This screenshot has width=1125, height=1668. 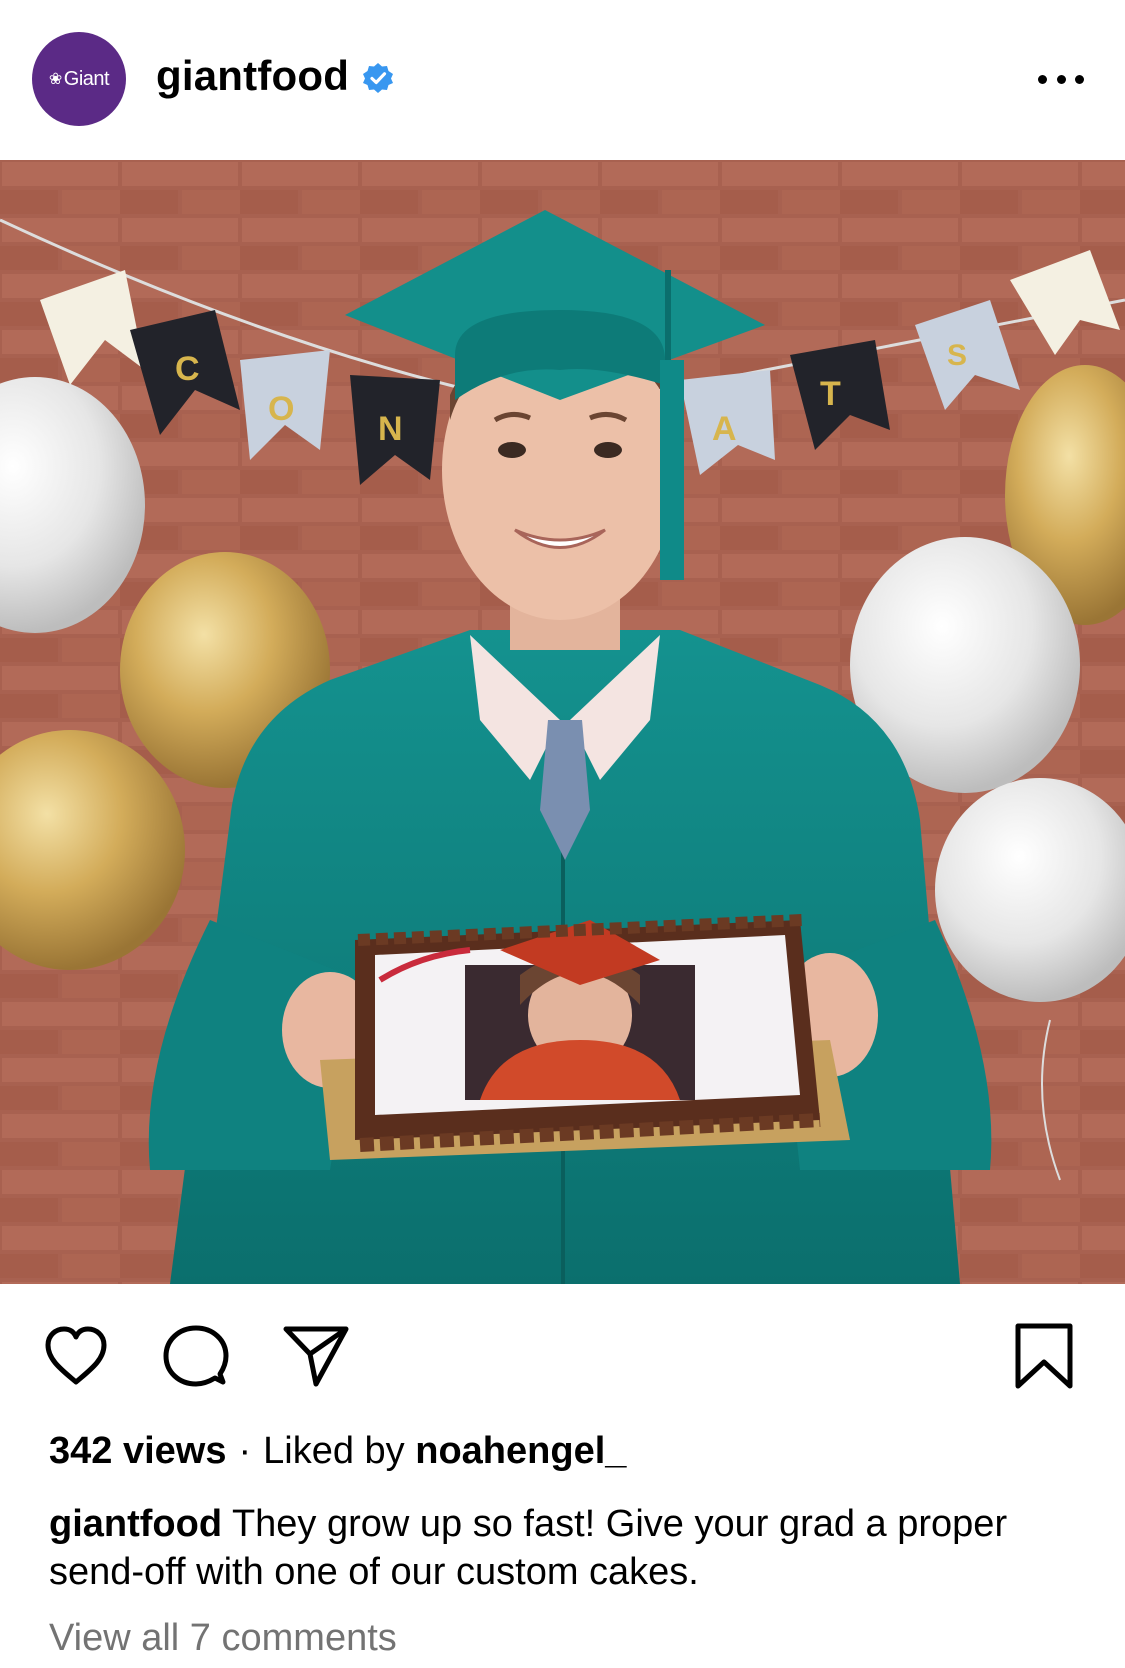 What do you see at coordinates (76, 1356) in the screenshot?
I see `like-icon` at bounding box center [76, 1356].